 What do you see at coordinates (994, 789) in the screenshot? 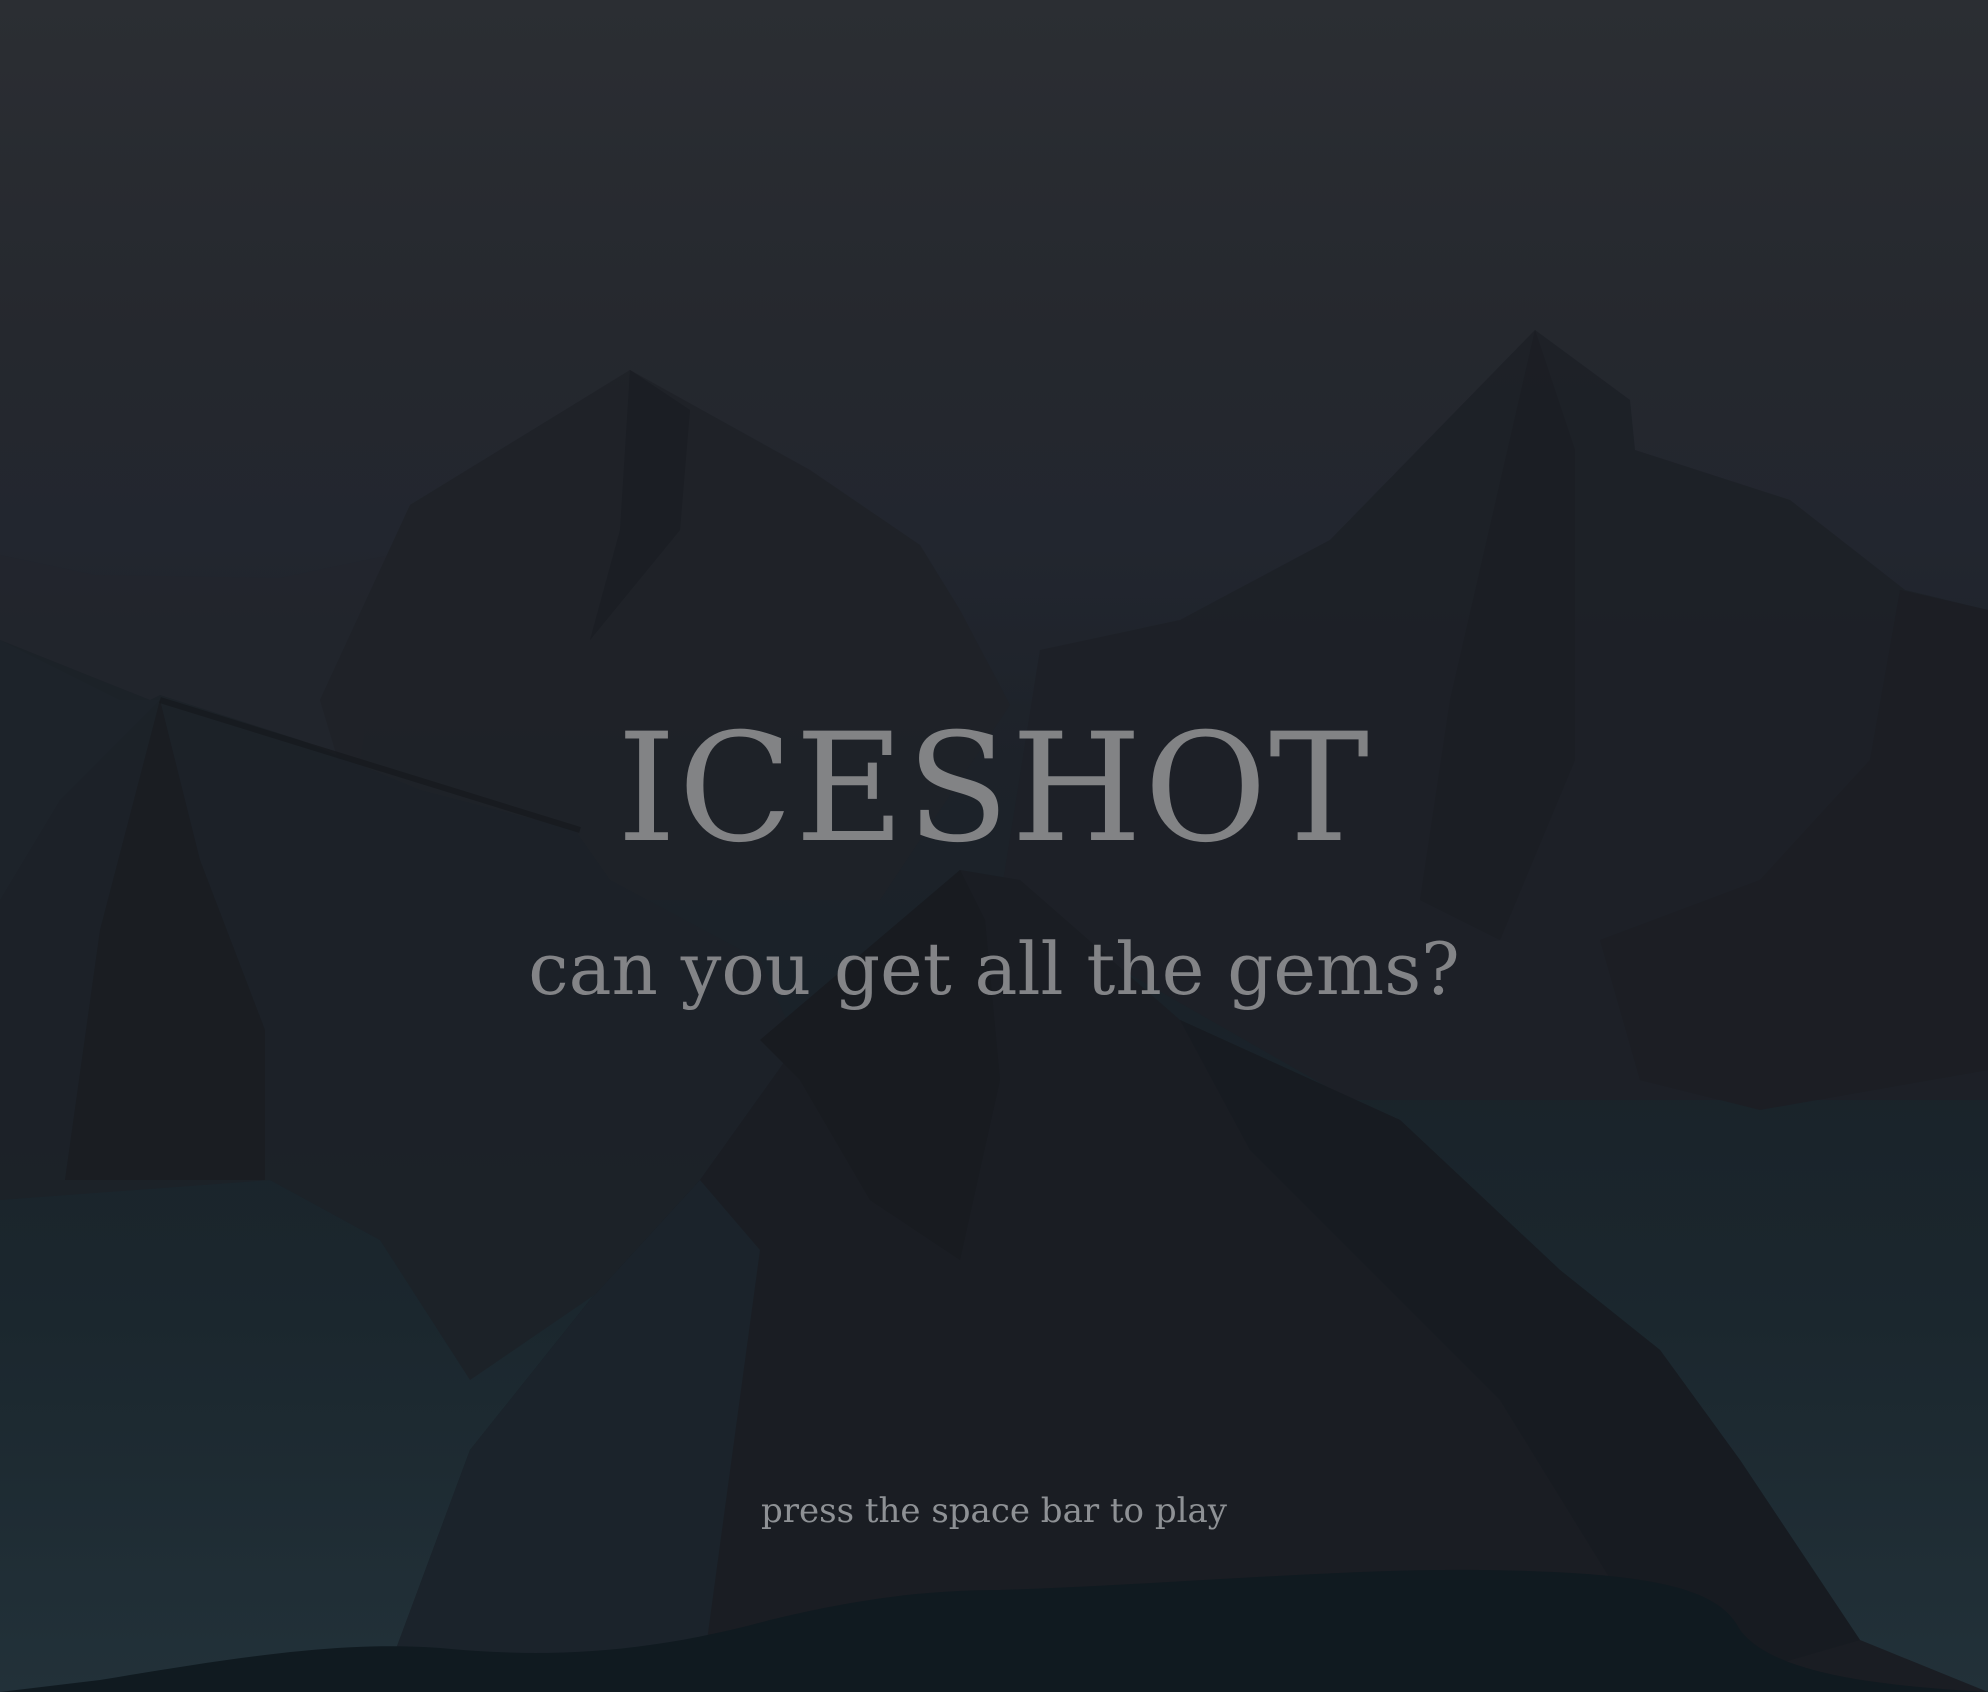
I see `game-title: ICESHOT` at bounding box center [994, 789].